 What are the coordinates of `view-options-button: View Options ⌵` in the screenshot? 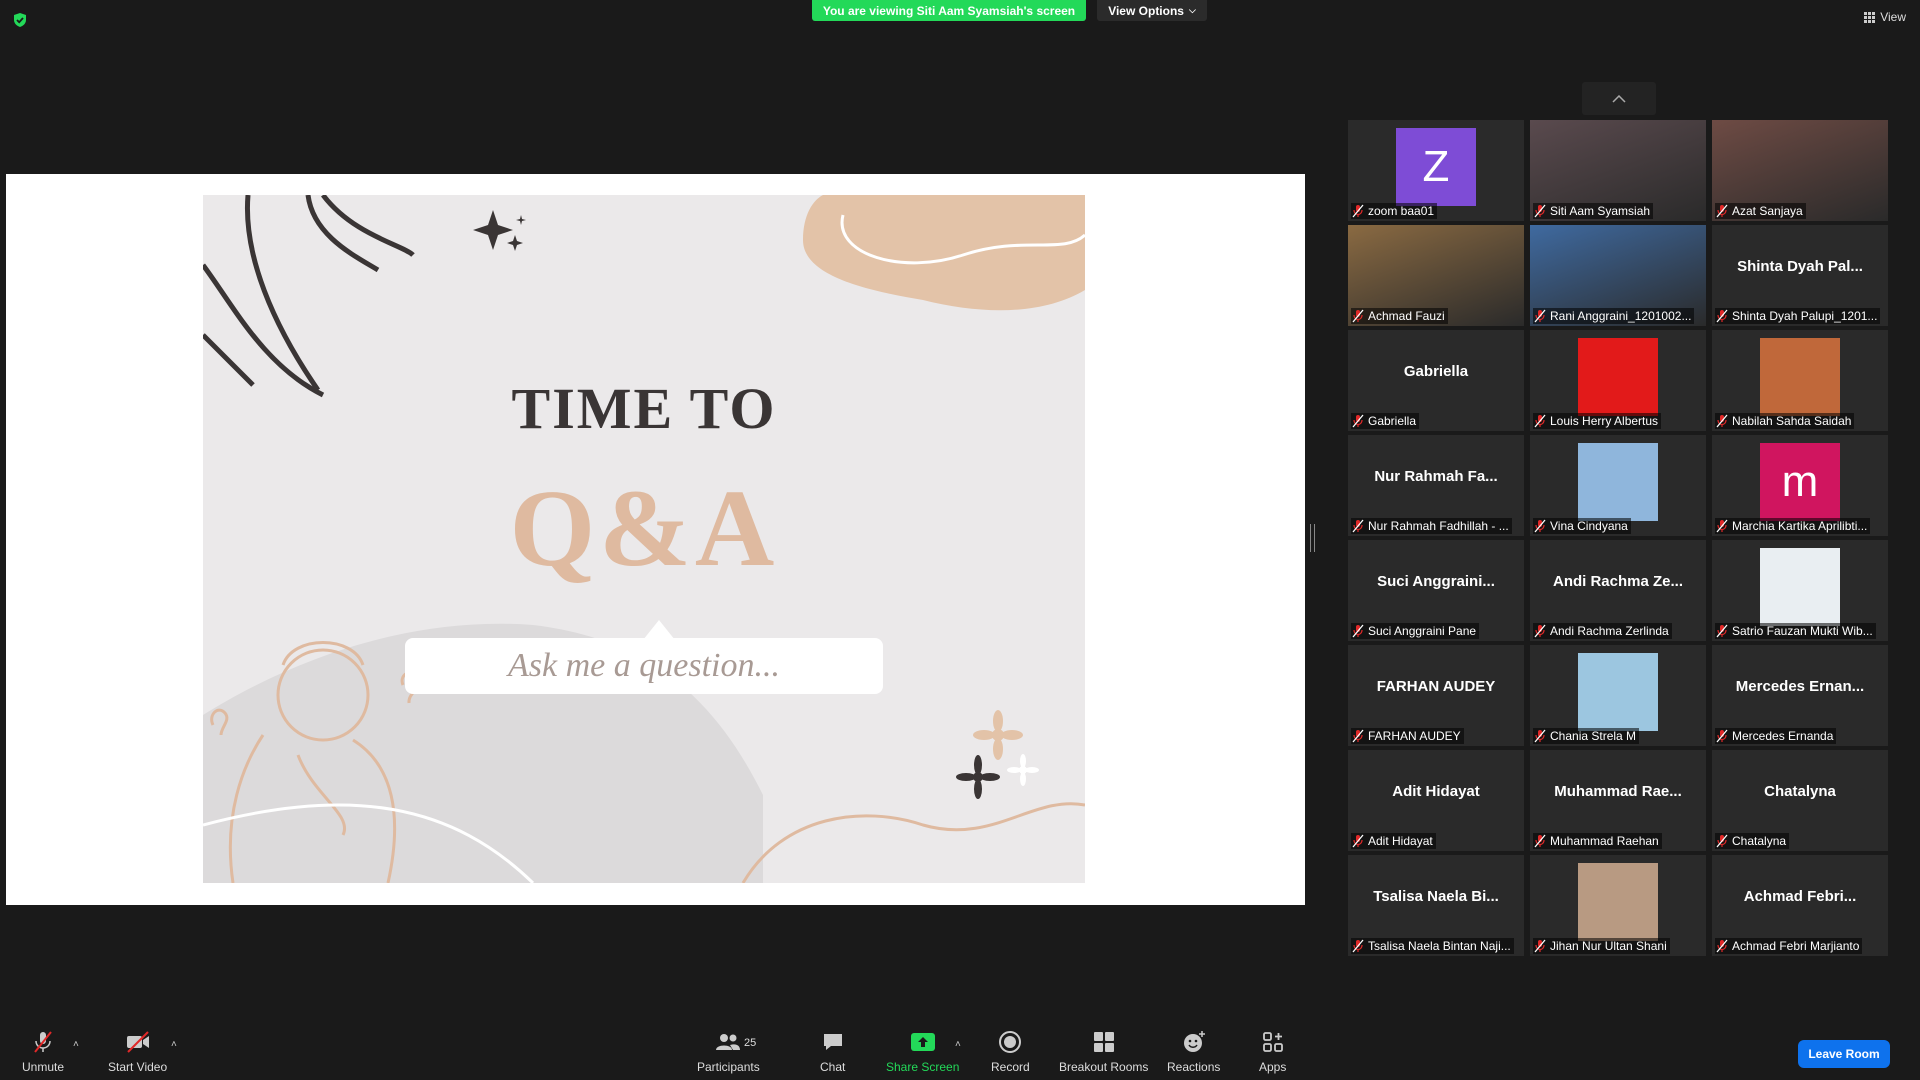 It's located at (1152, 10).